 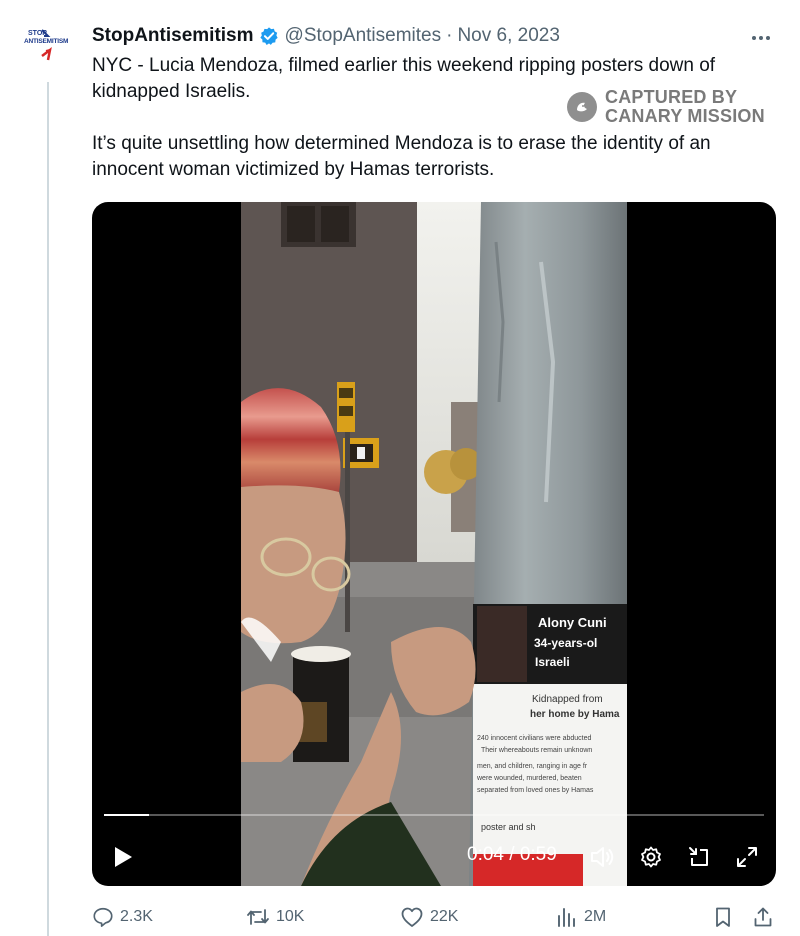 I want to click on watermark-line-2: CANARY MISSION, so click(x=685, y=116).